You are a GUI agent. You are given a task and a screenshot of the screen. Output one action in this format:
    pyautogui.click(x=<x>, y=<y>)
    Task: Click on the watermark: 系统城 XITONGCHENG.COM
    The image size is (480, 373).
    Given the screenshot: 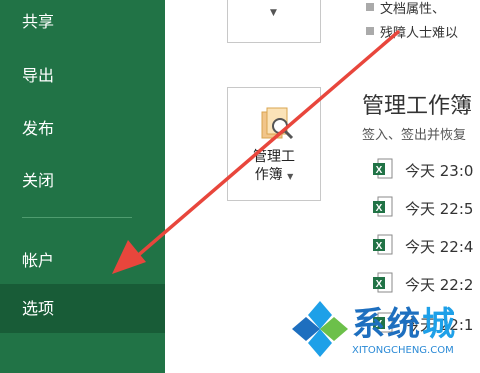 What is the action you would take?
    pyautogui.click(x=385, y=333)
    